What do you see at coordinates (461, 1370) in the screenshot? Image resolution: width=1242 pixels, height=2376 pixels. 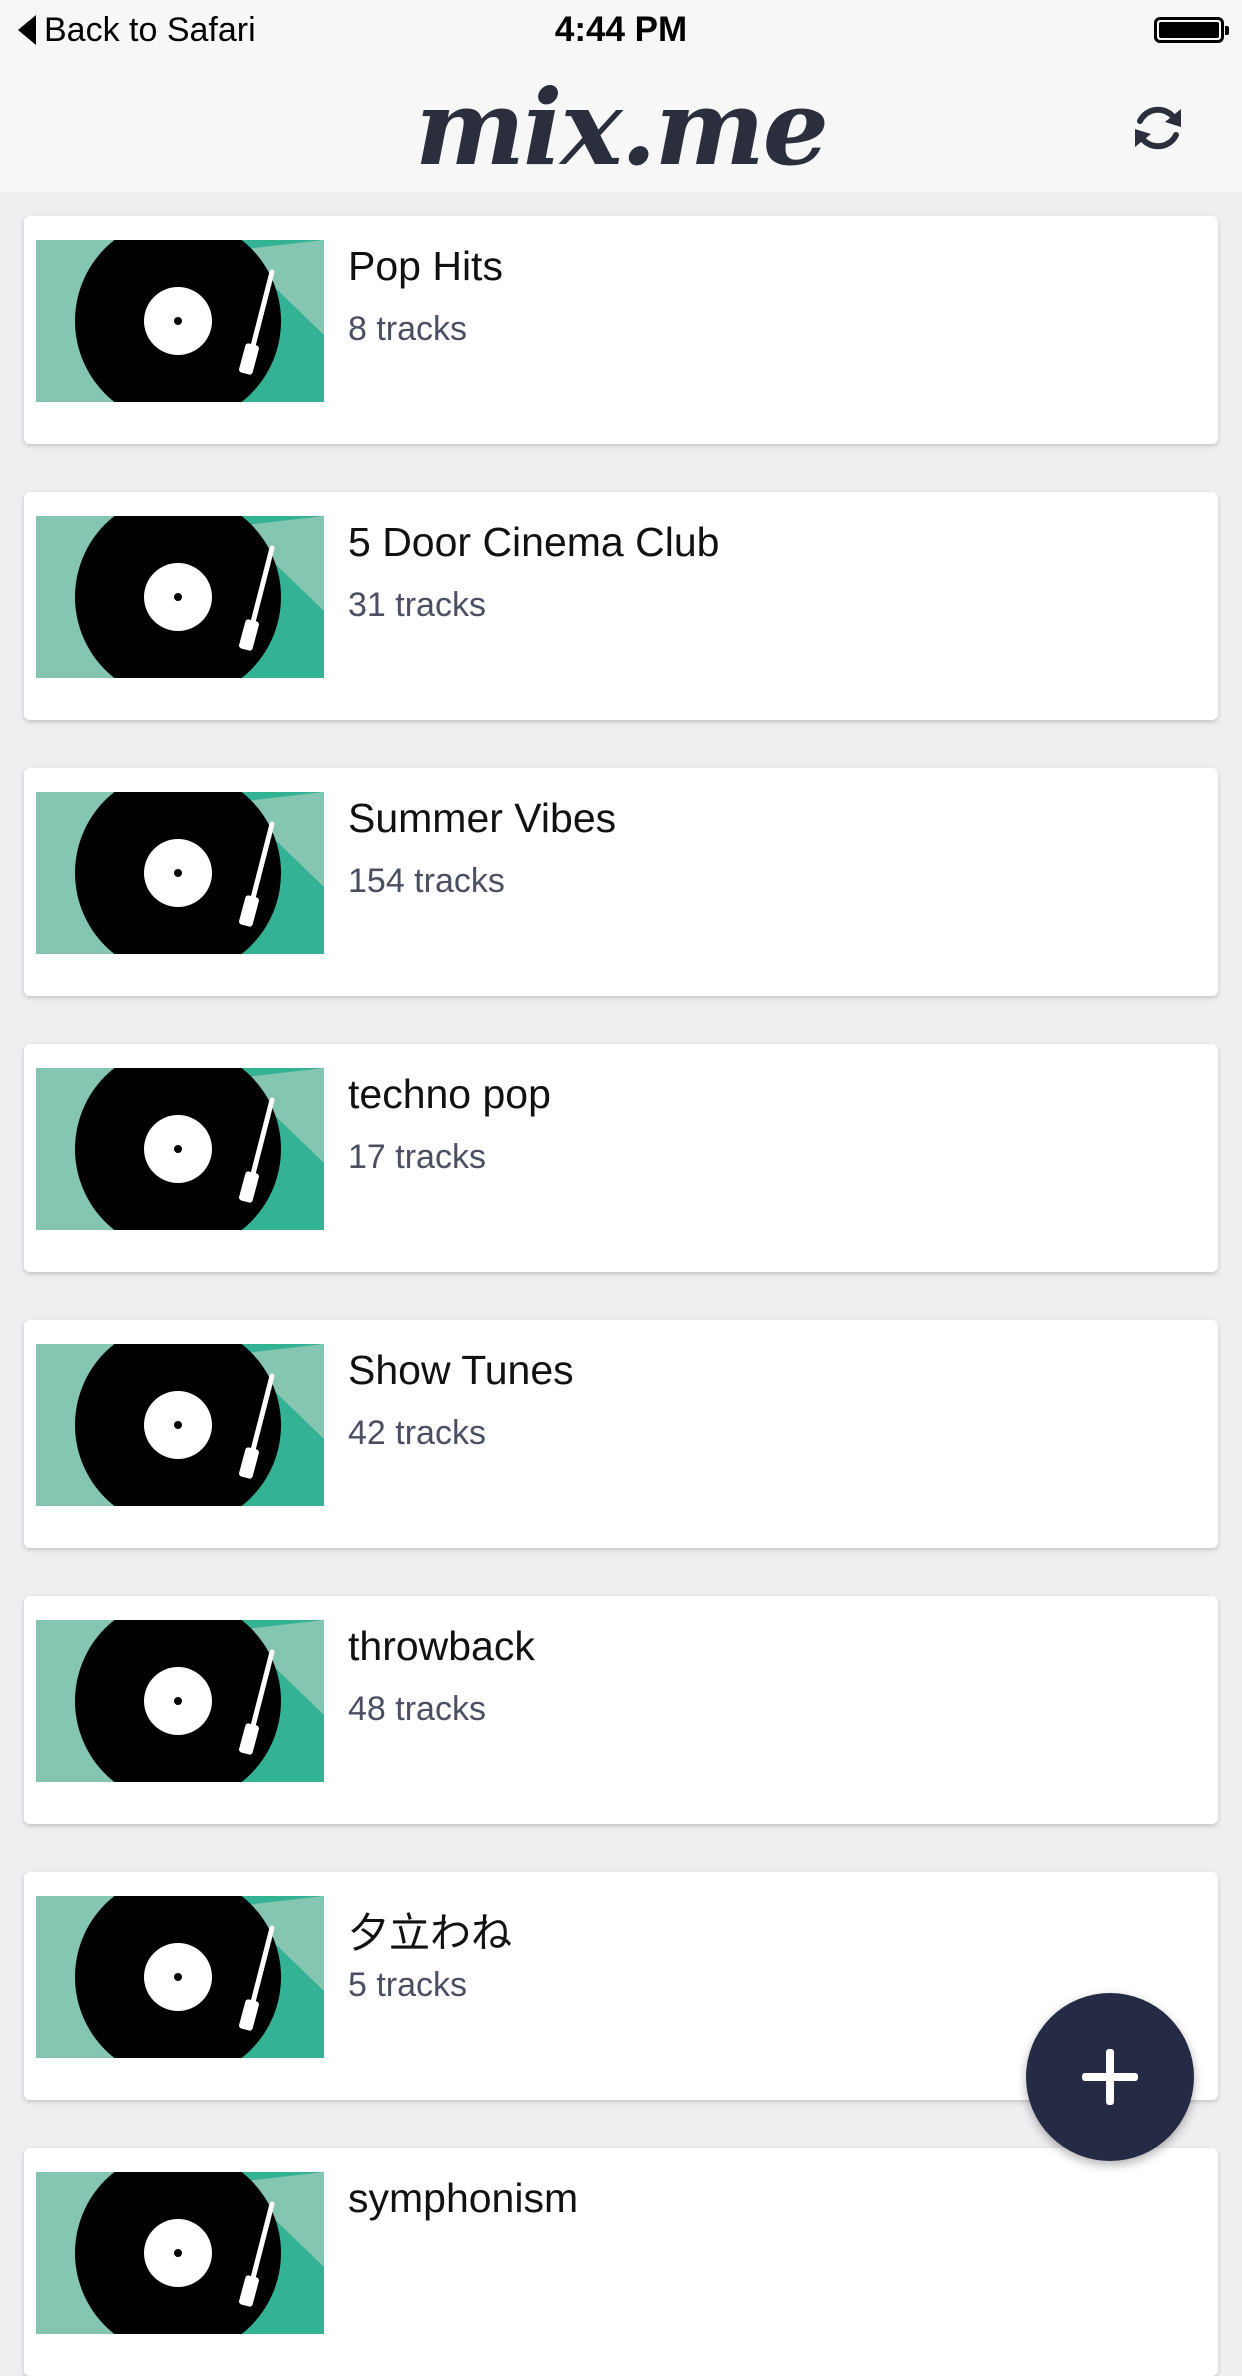 I see `playlist-title: Show Tunes` at bounding box center [461, 1370].